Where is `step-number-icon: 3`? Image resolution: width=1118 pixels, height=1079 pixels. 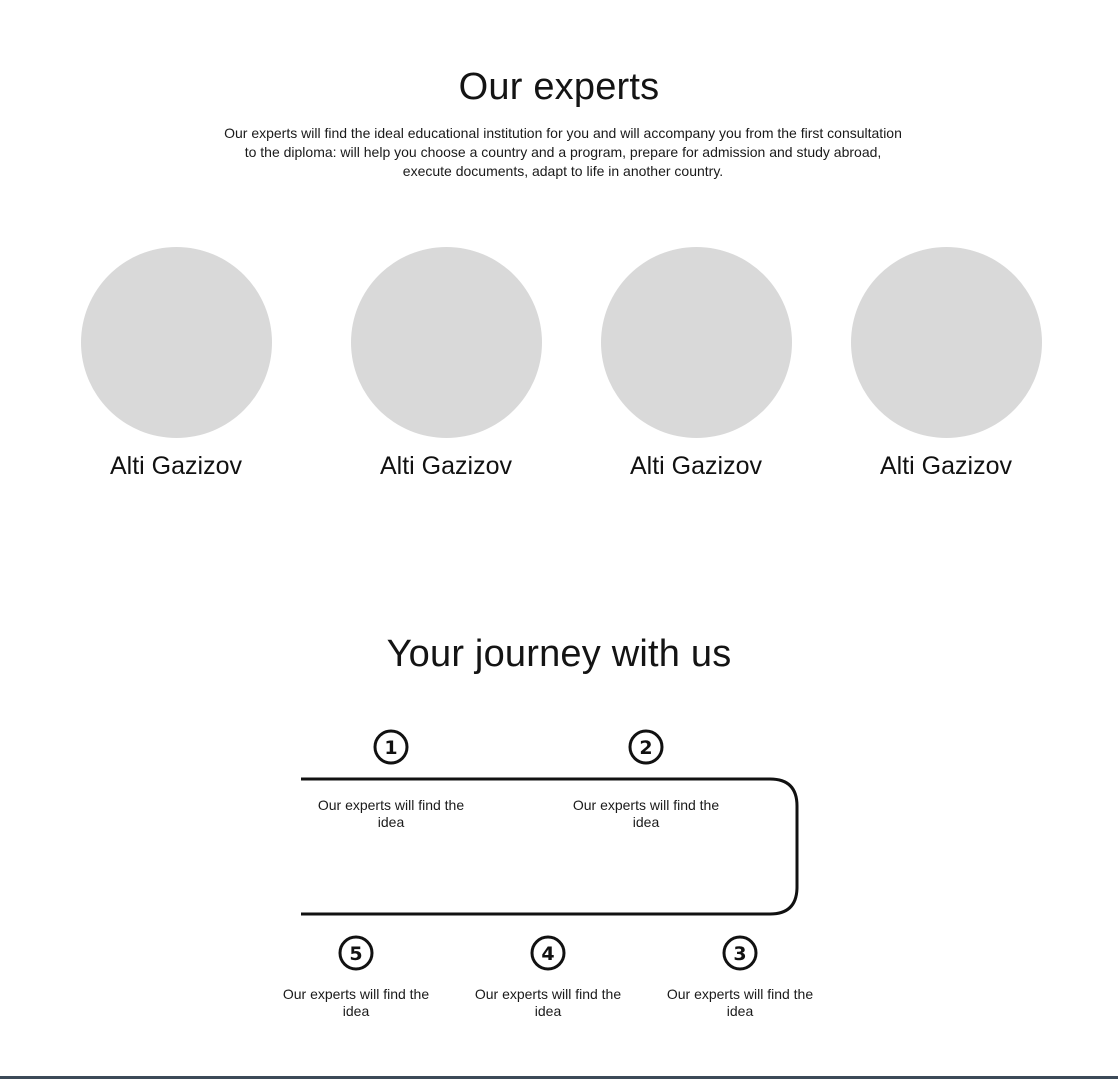
step-number-icon: 3 is located at coordinates (740, 953).